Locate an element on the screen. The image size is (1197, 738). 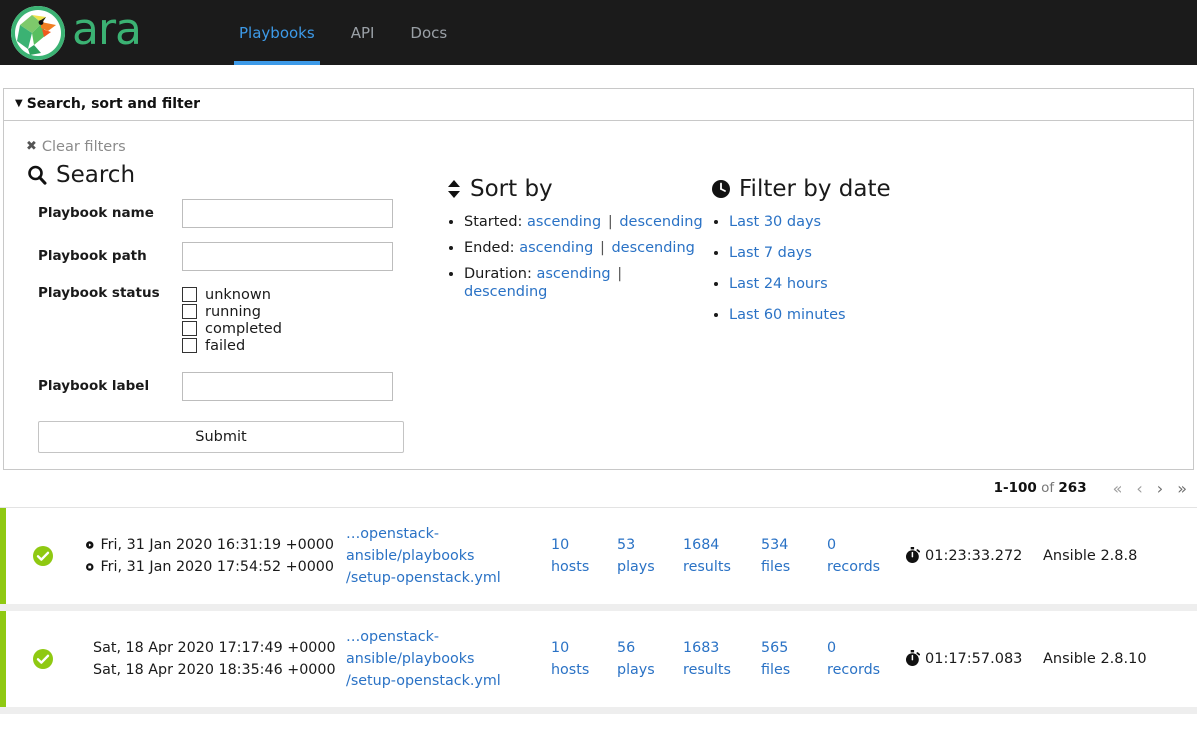
pagination-count: 1-100 of 263 is located at coordinates (1040, 488).